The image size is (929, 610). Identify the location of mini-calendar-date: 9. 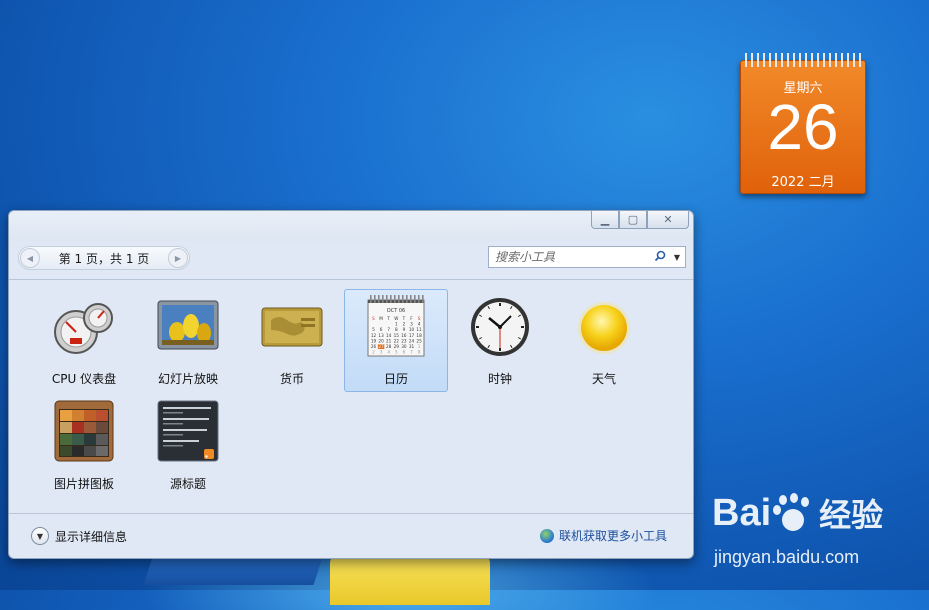
(404, 329).